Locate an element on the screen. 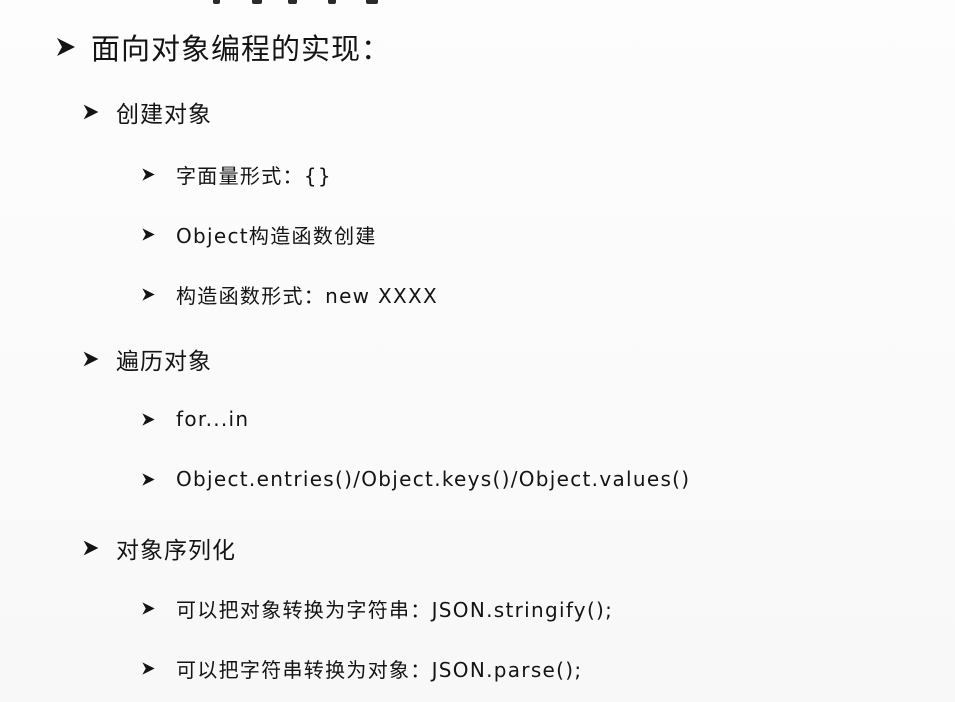  section-title-row: 遍历对象 is located at coordinates (147, 359).